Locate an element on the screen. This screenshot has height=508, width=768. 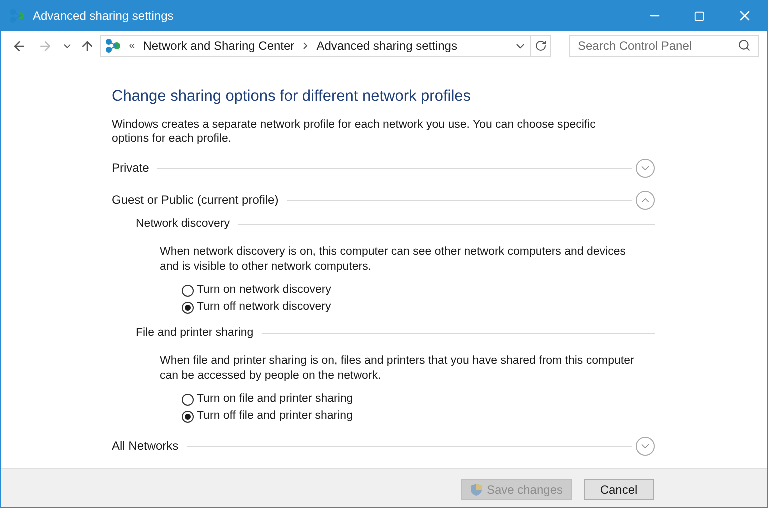
profile-title: Guest or Public (current profile) is located at coordinates (195, 201).